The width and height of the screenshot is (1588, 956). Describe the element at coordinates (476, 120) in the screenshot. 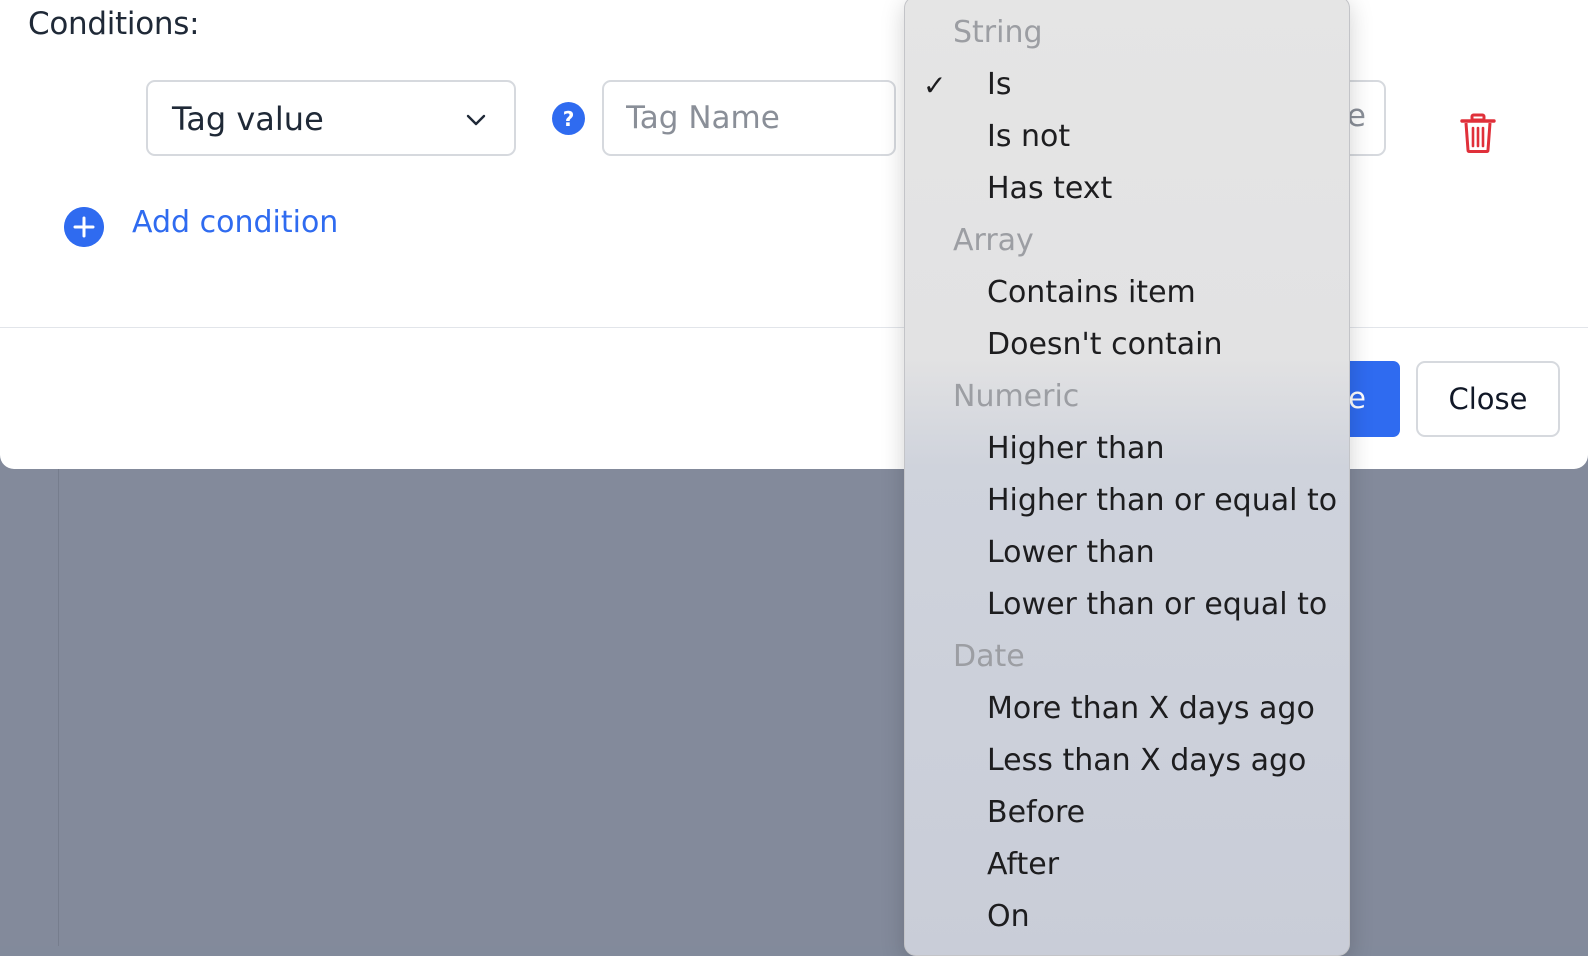

I see `chevron-down-icon` at that location.